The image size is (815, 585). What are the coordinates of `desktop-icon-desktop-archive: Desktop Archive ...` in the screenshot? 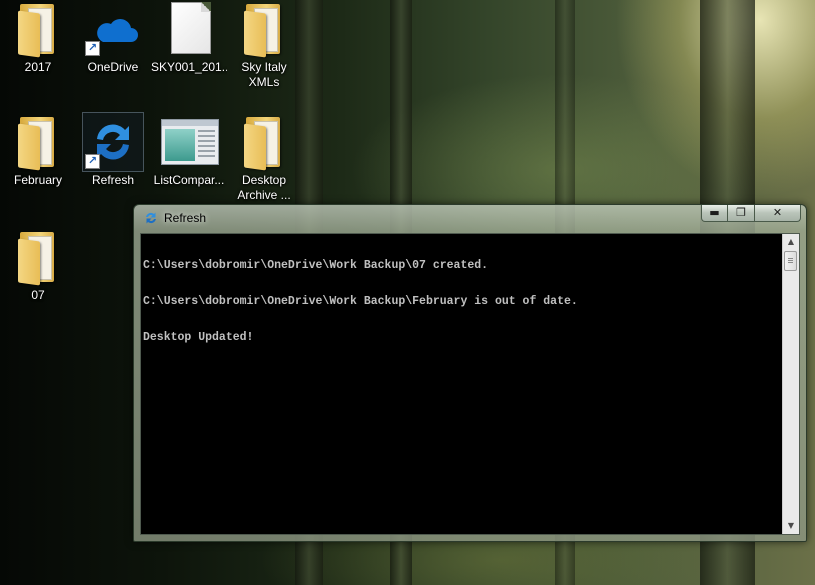 It's located at (264, 158).